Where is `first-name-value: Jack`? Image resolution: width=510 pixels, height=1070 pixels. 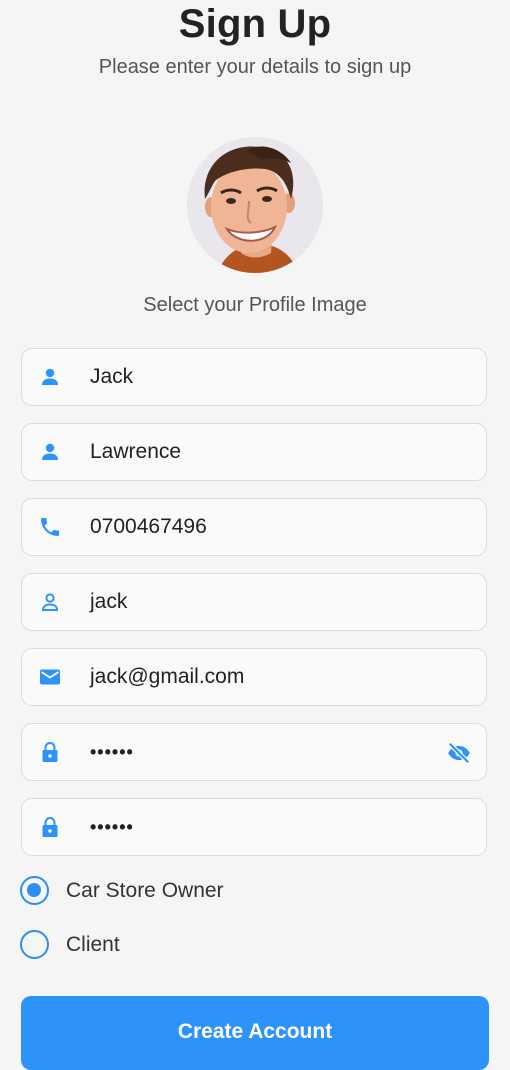 first-name-value: Jack is located at coordinates (112, 376).